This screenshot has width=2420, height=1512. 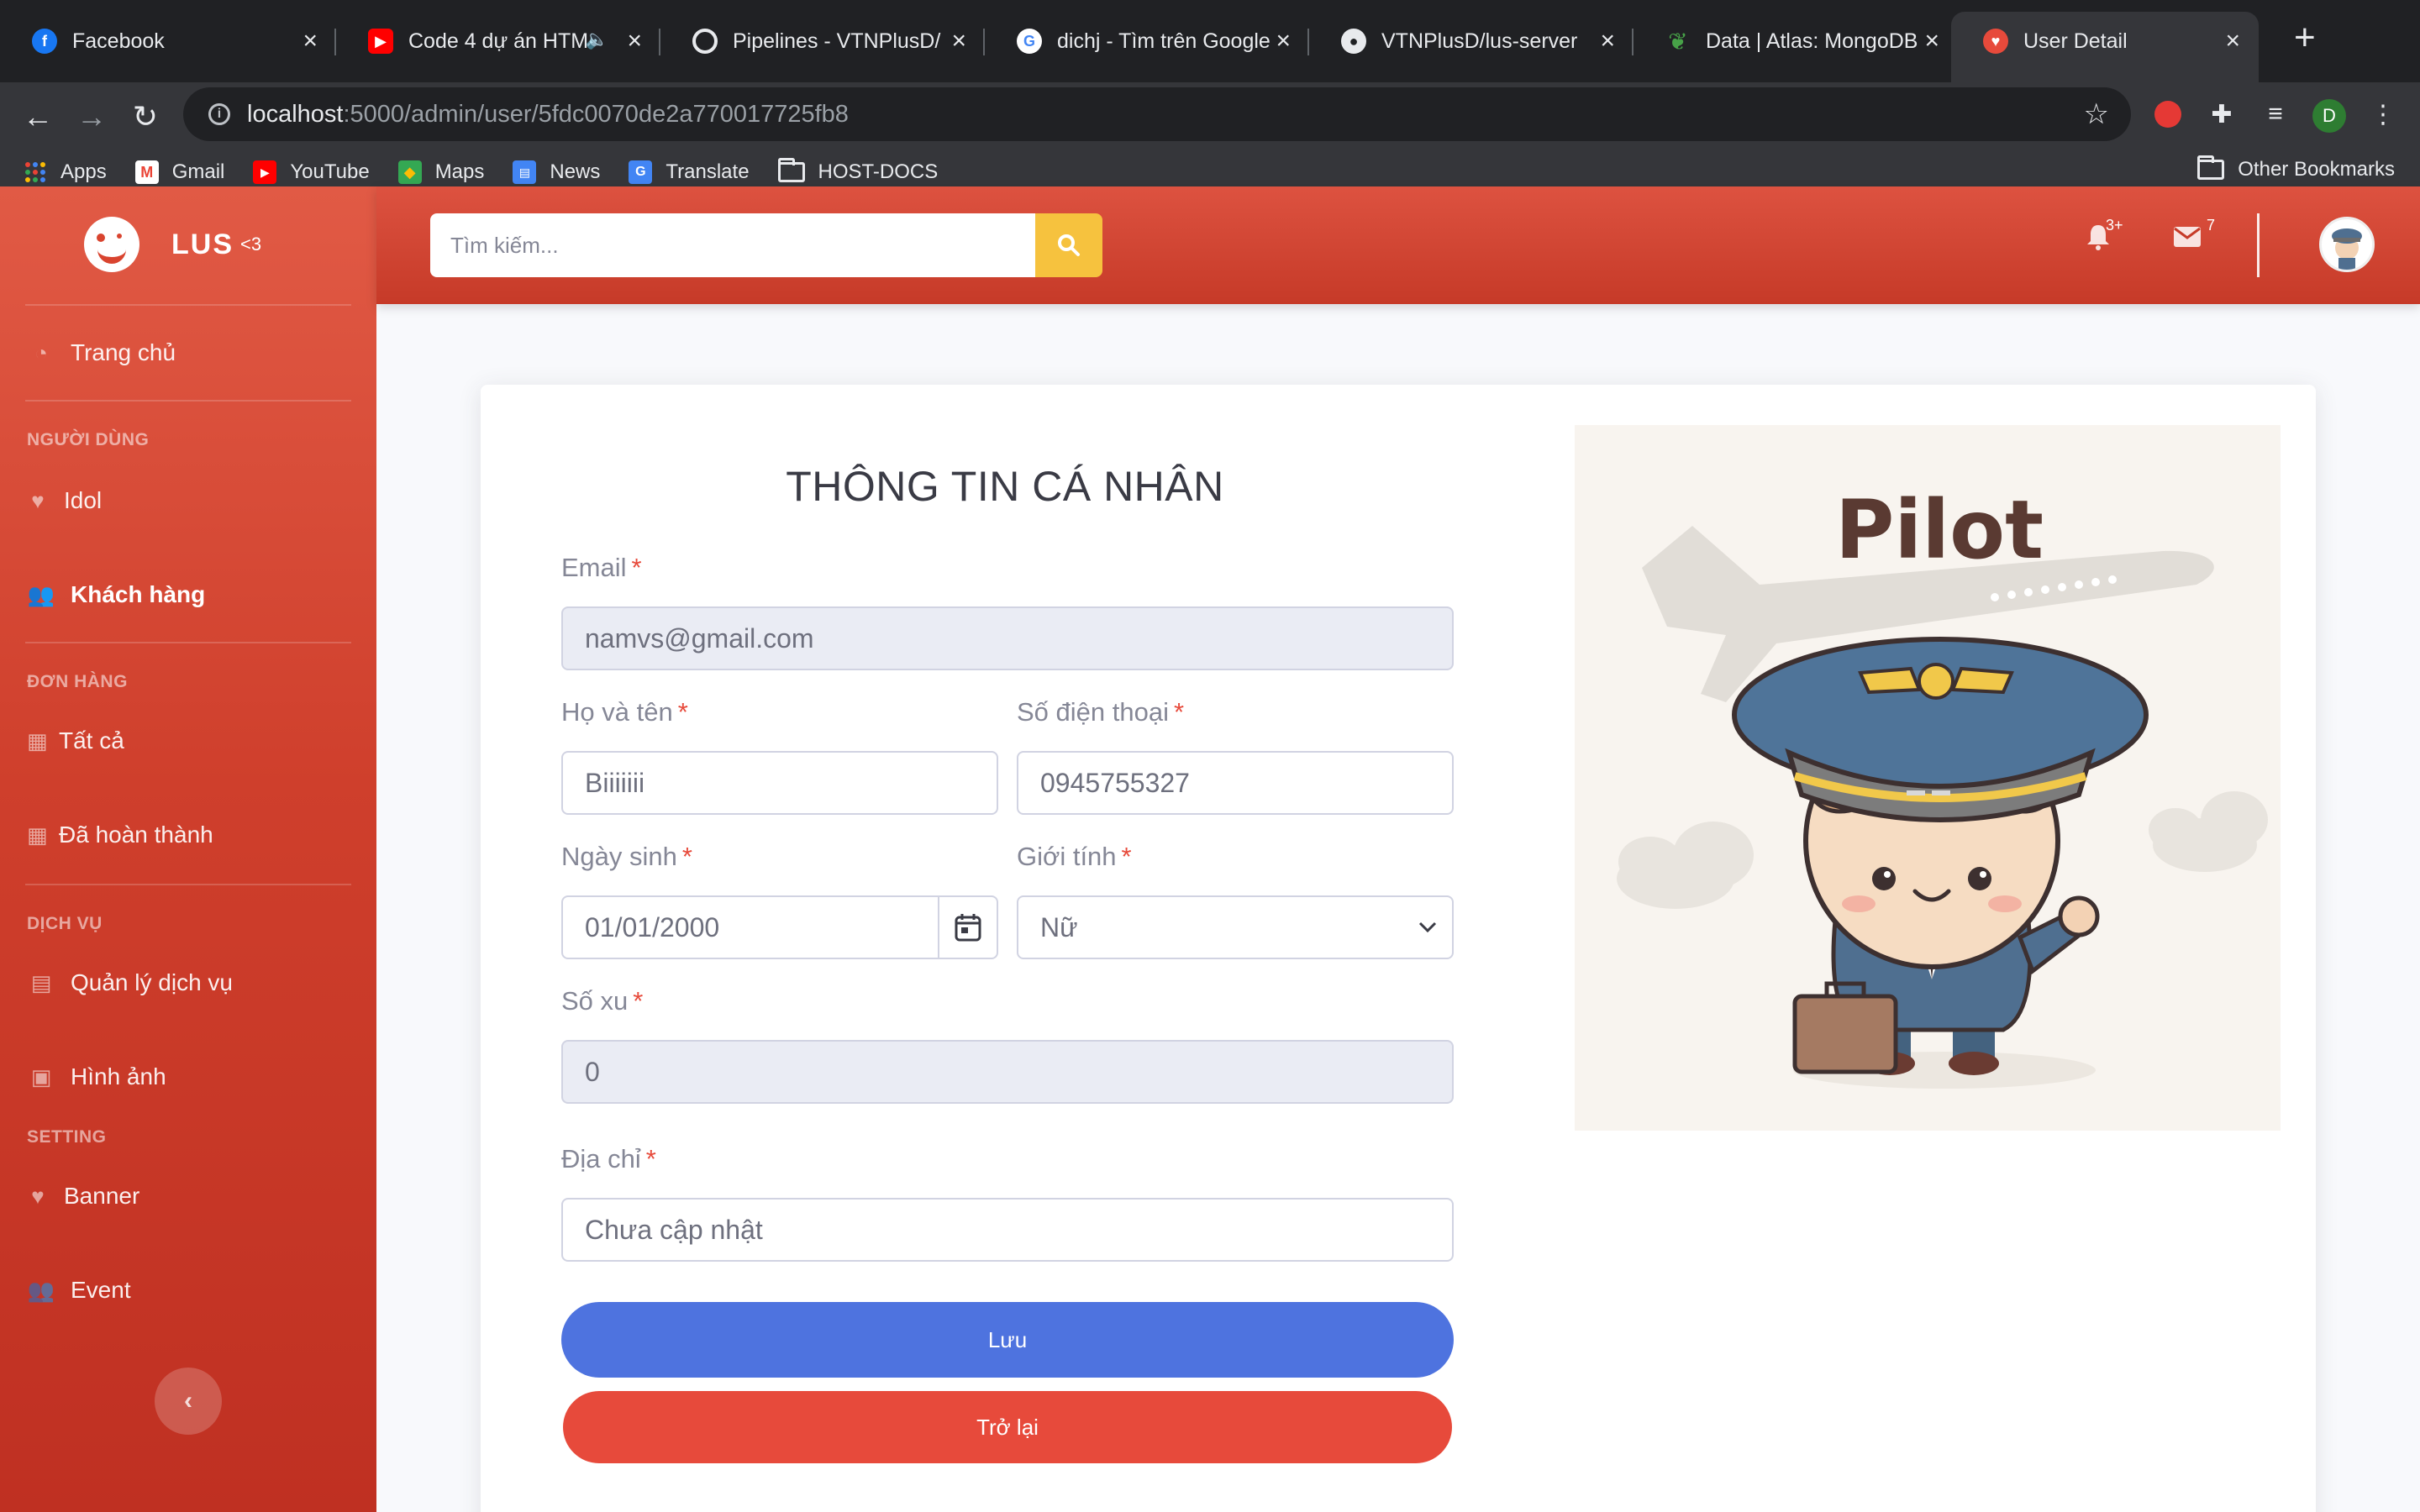 I want to click on gender-select: Nữ, so click(x=1235, y=927).